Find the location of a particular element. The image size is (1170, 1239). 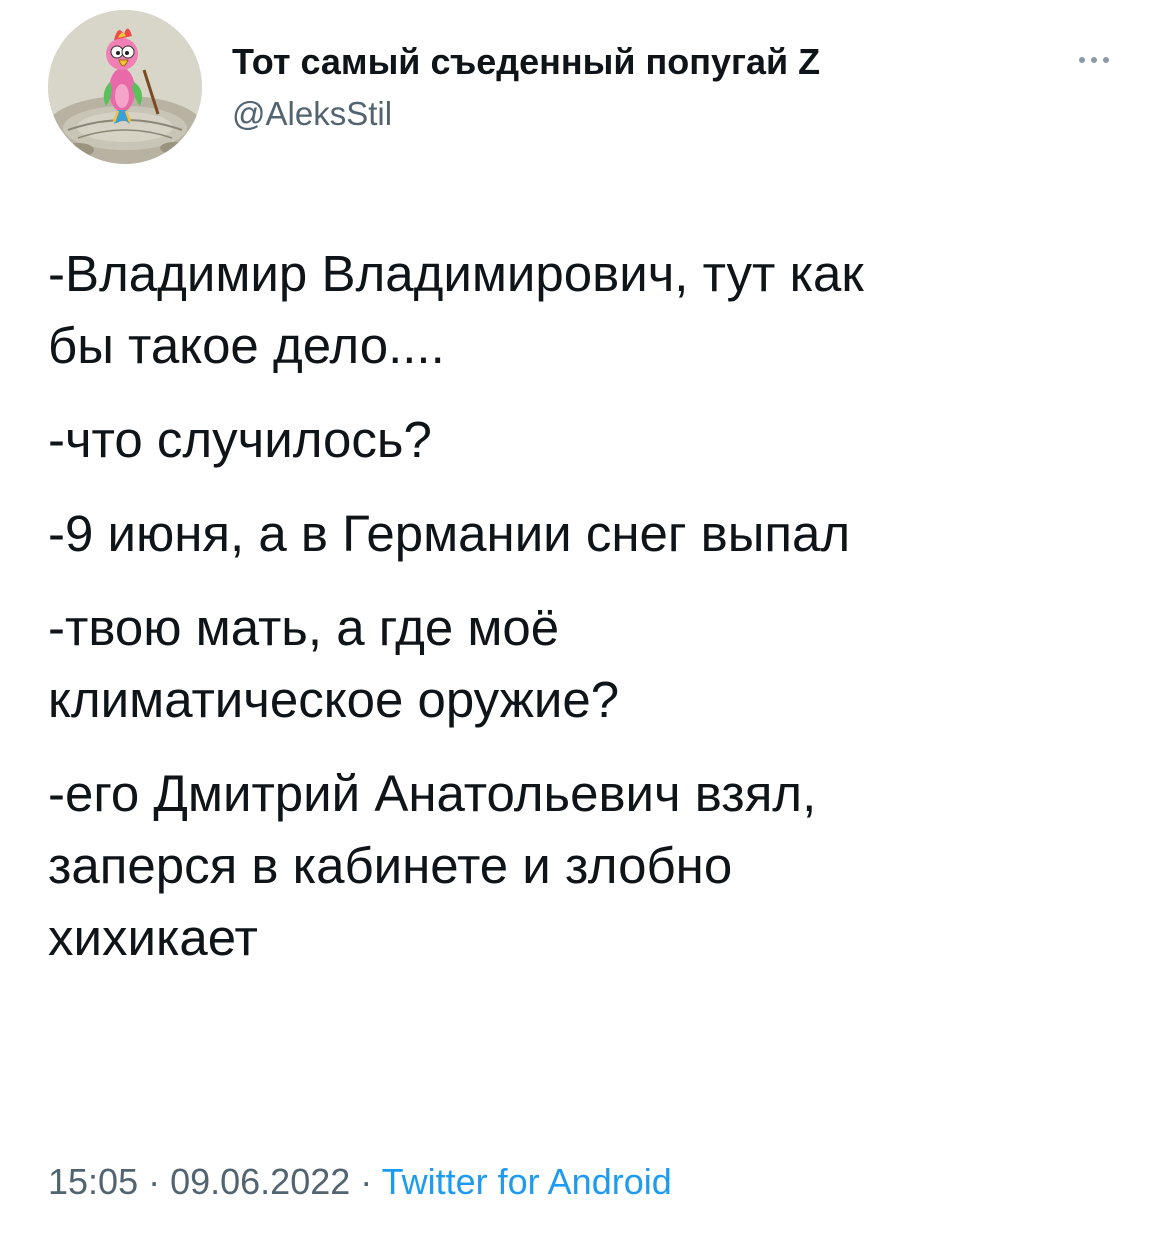

author-handle: @AleksStil is located at coordinates (312, 114).